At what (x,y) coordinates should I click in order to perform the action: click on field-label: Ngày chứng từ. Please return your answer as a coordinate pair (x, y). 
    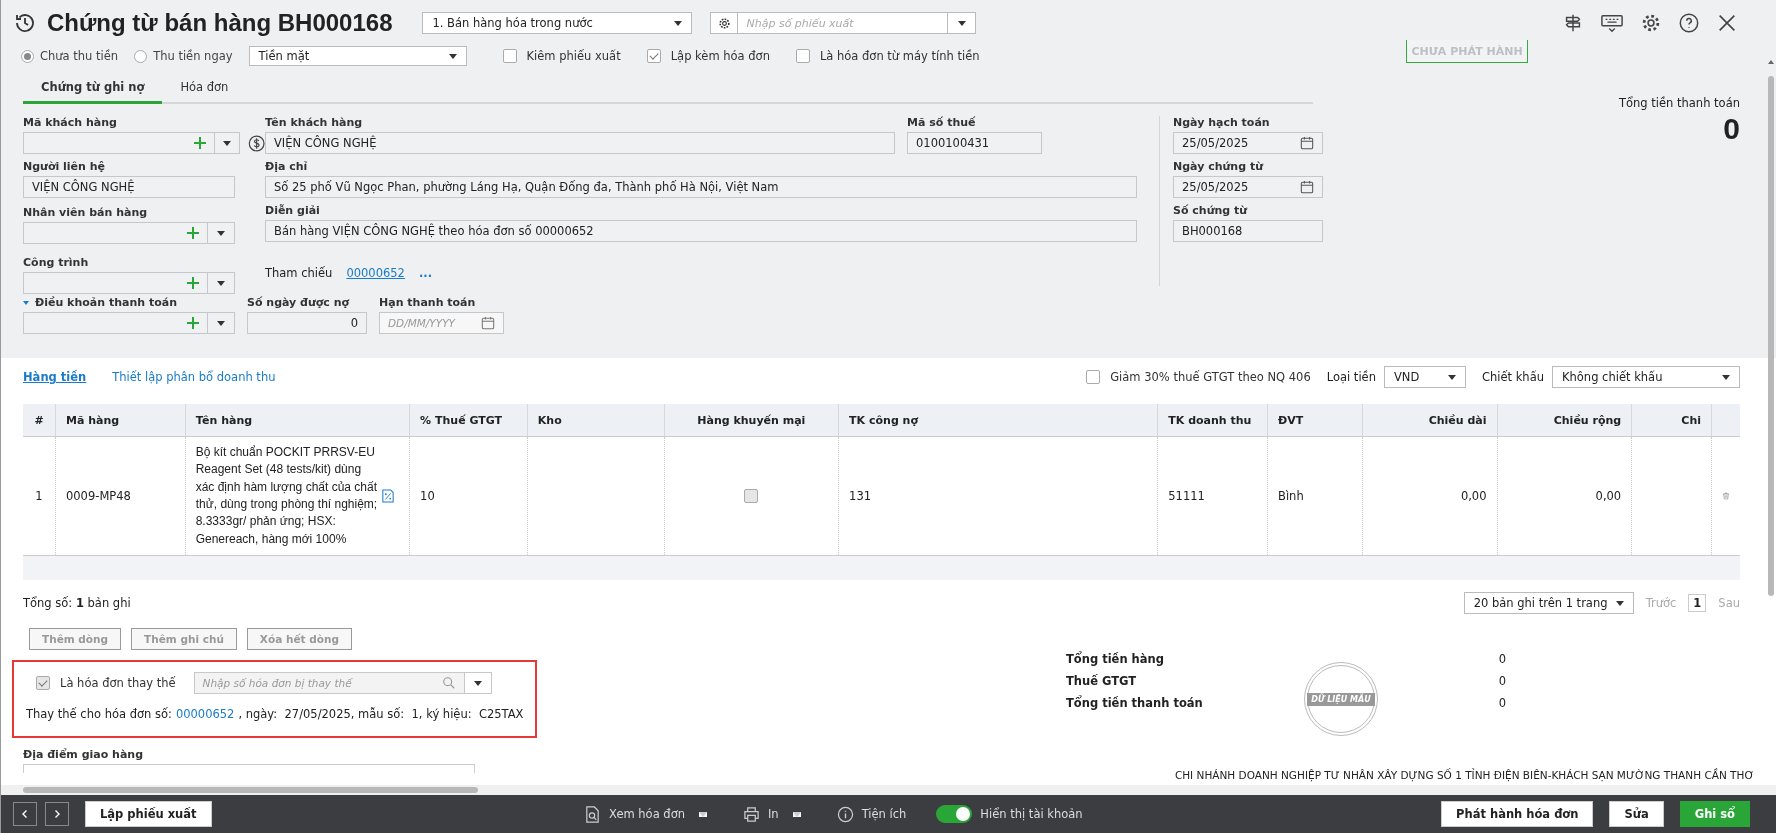
    Looking at the image, I should click on (1219, 166).